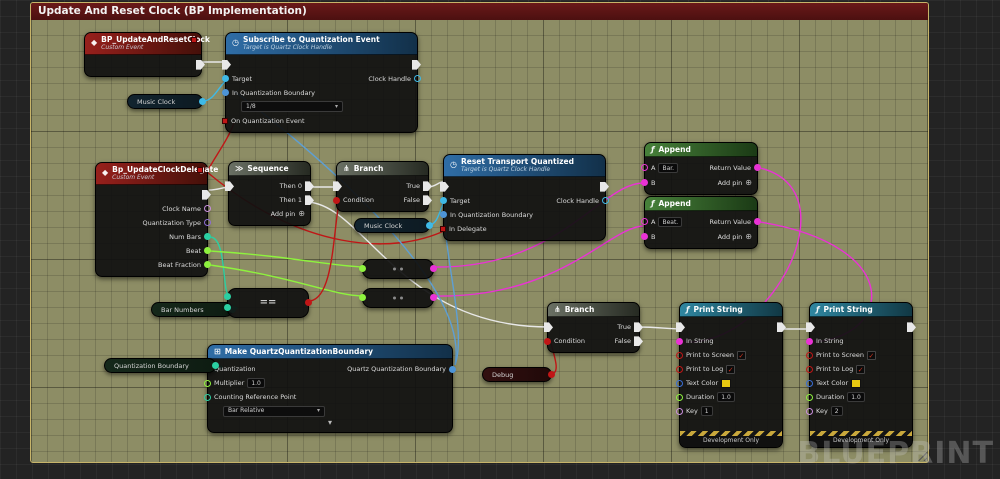 The width and height of the screenshot is (1000, 479). Describe the element at coordinates (207, 383) in the screenshot. I see `multiplier-pin` at that location.